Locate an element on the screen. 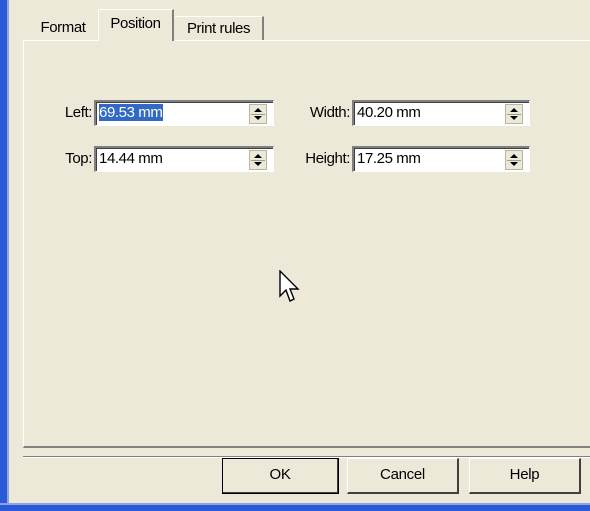 The height and width of the screenshot is (511, 590). tab-position: Position is located at coordinates (136, 25).